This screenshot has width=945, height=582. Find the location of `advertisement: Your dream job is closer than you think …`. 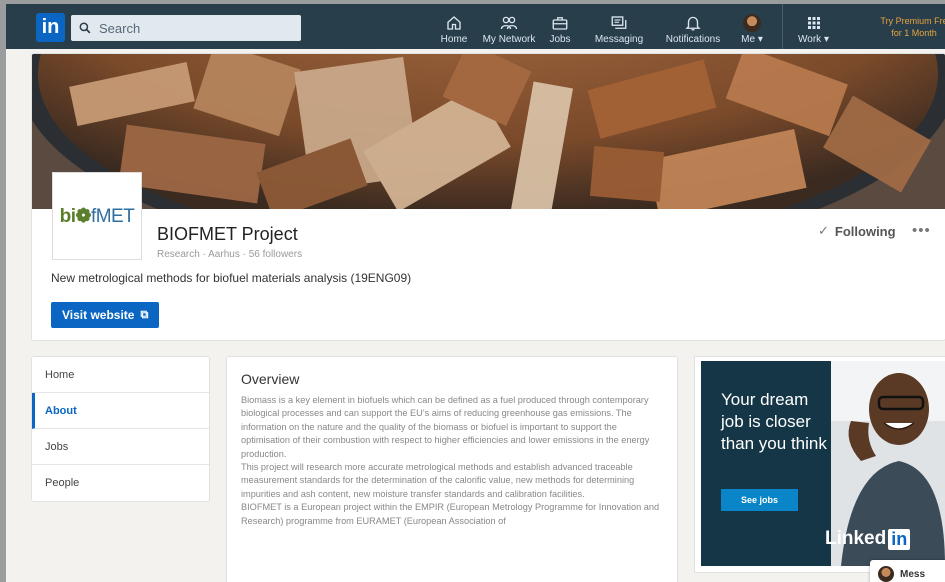

advertisement: Your dream job is closer than you think … is located at coordinates (820, 464).